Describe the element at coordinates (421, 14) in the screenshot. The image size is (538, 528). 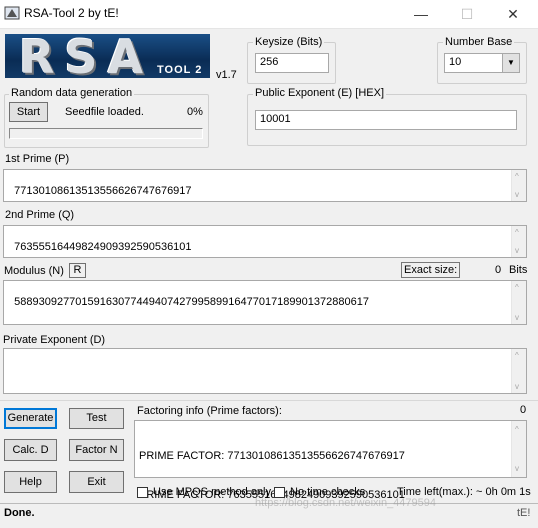
I see `minimize-button: —` at that location.